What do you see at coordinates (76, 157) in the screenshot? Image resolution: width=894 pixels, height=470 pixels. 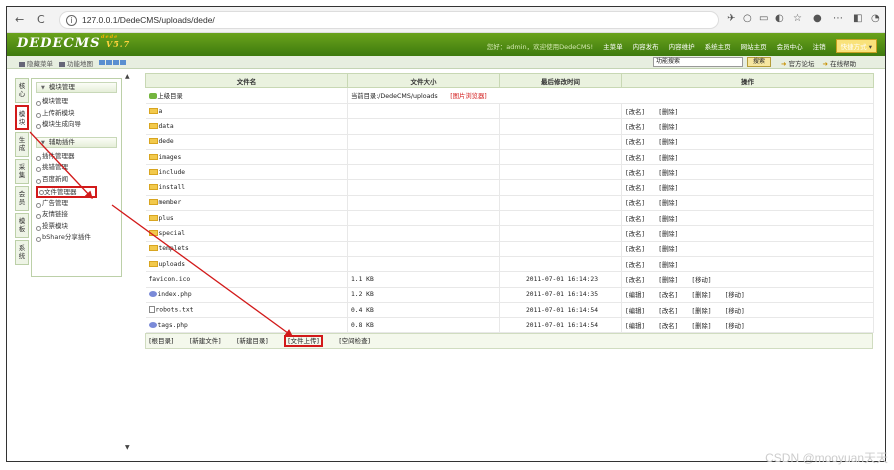 I see `menu-item: 插件管理器` at bounding box center [76, 157].